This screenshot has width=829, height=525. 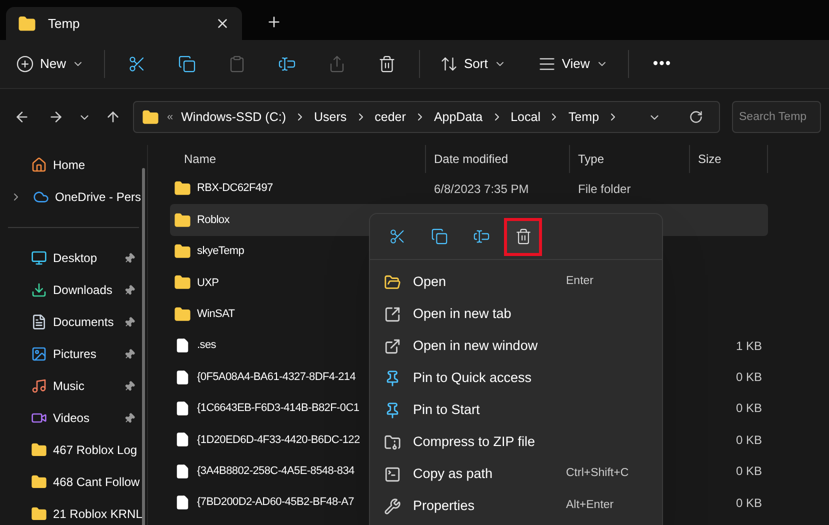 I want to click on shortcut-text: Ctrl+Shift+C, so click(x=598, y=474).